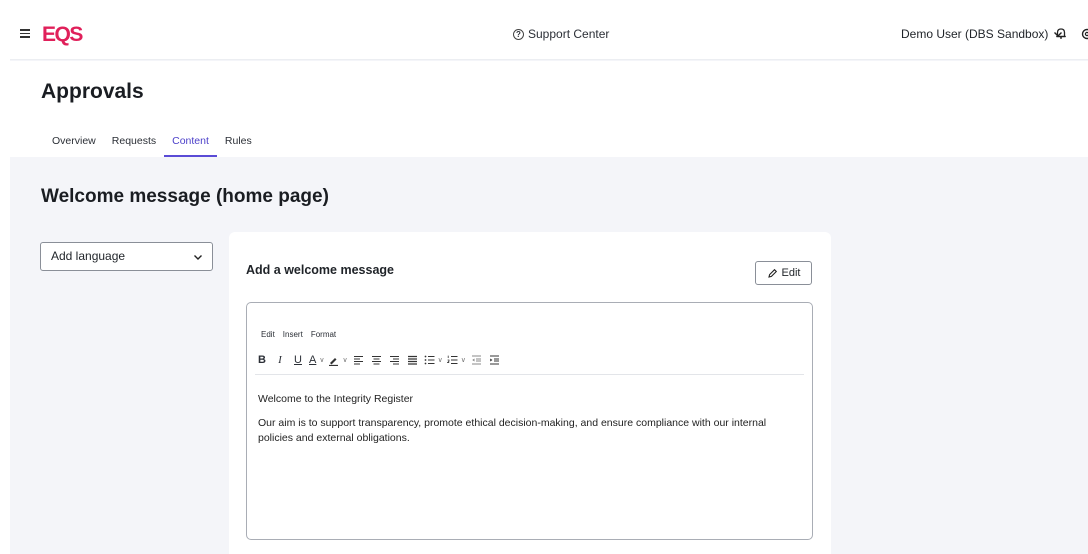 The height and width of the screenshot is (554, 1088). I want to click on support-center-label: Support Center, so click(569, 34).